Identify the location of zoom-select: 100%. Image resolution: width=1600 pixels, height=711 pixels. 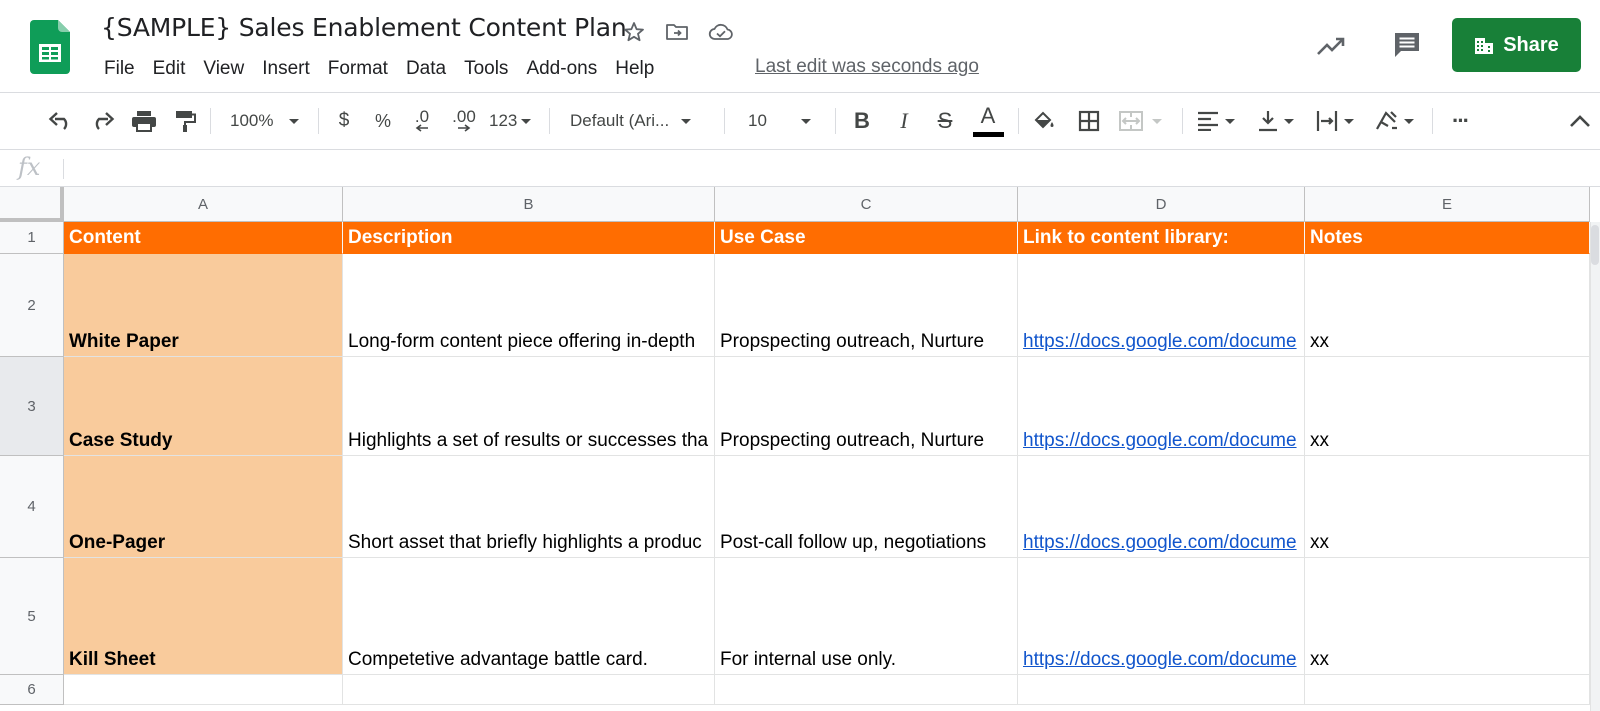
(269, 121).